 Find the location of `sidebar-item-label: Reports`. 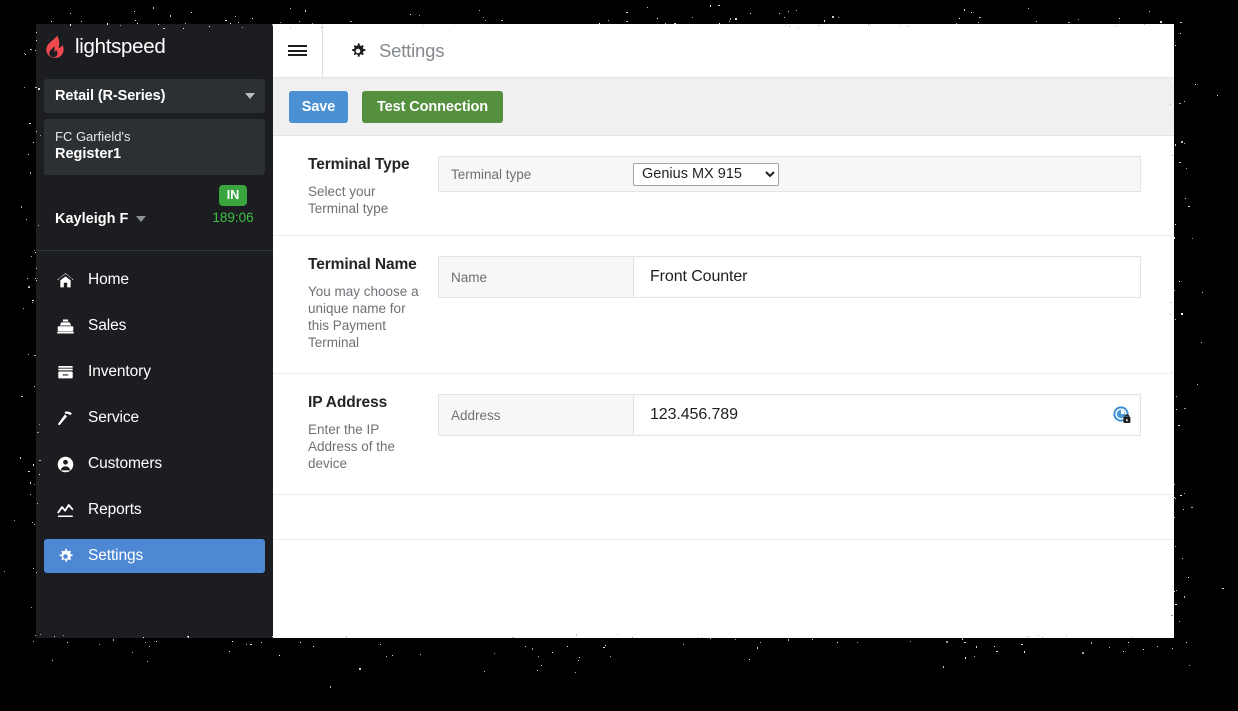

sidebar-item-label: Reports is located at coordinates (115, 509).